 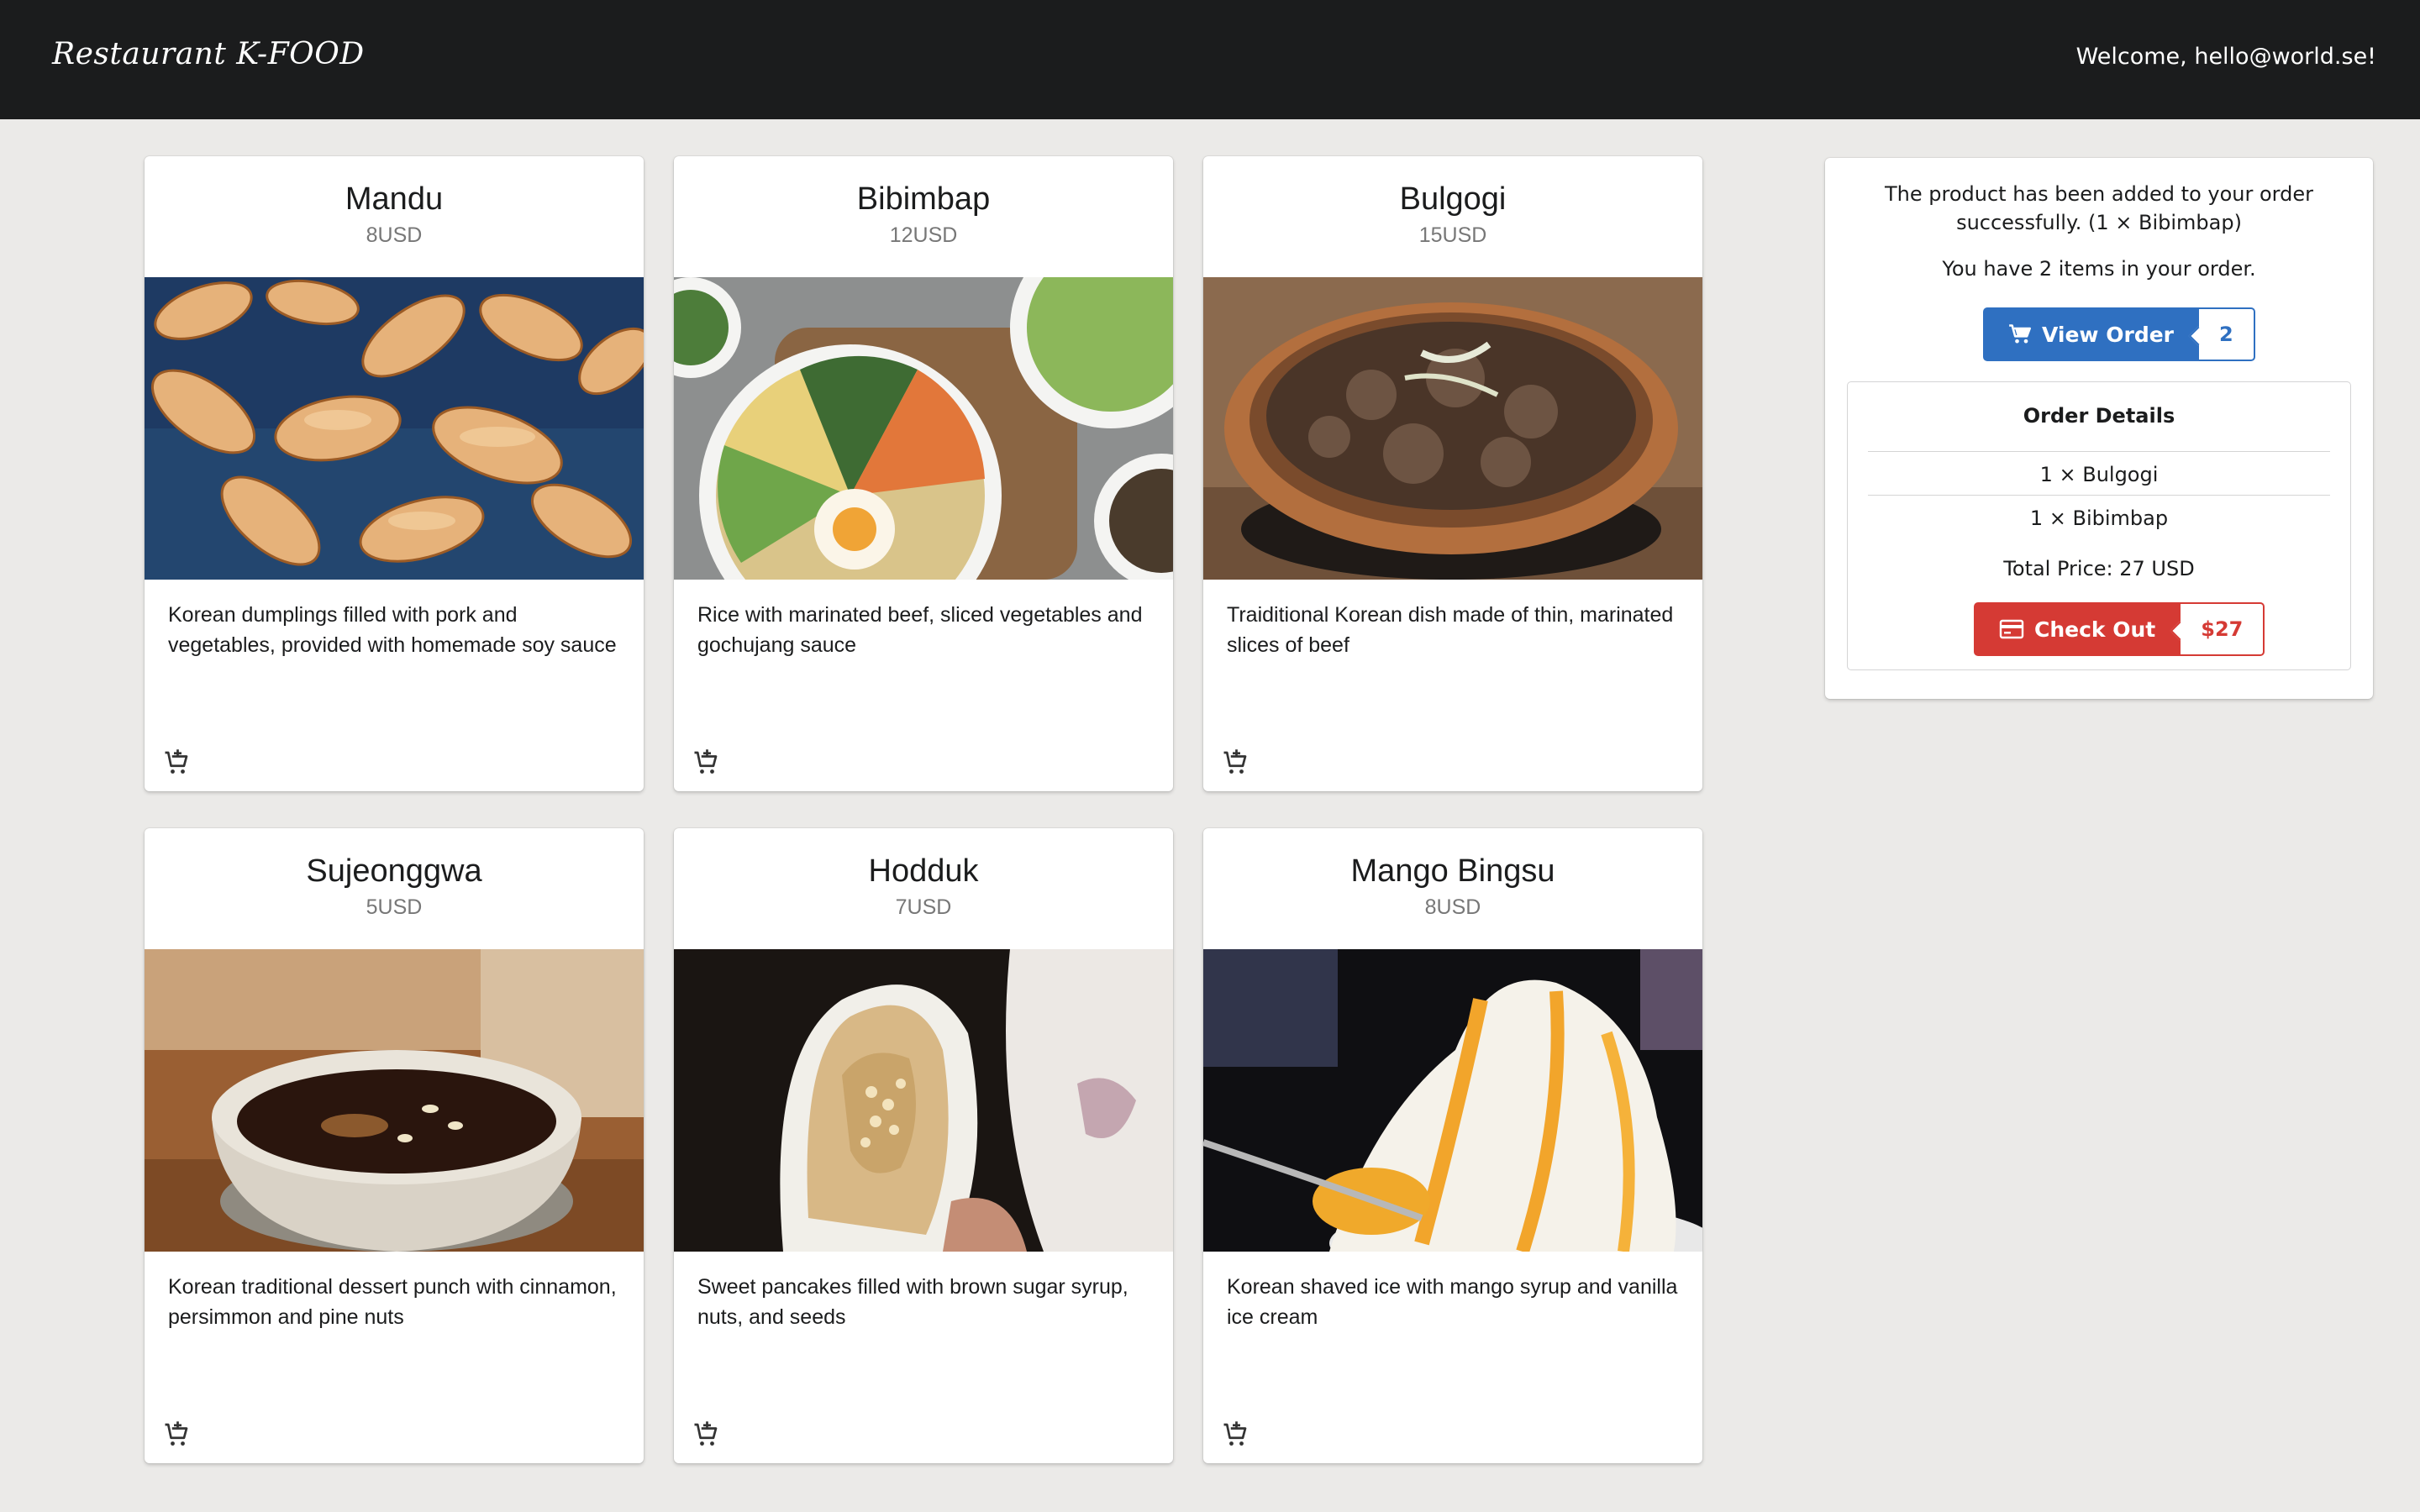 What do you see at coordinates (394, 428) in the screenshot?
I see `dumplings-photo` at bounding box center [394, 428].